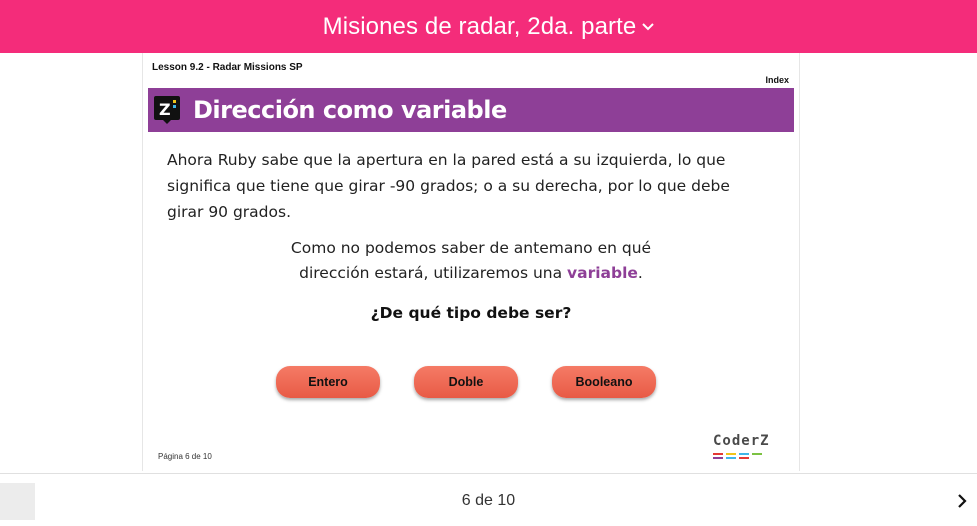 Image resolution: width=977 pixels, height=526 pixels. I want to click on next-page-button, so click(962, 502).